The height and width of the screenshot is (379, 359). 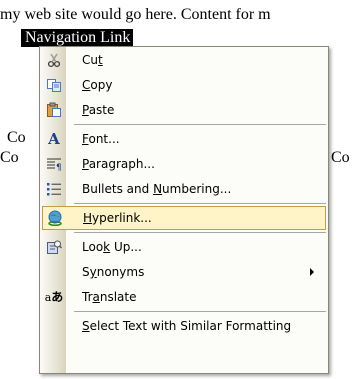 I want to click on paste-icon, so click(x=54, y=110).